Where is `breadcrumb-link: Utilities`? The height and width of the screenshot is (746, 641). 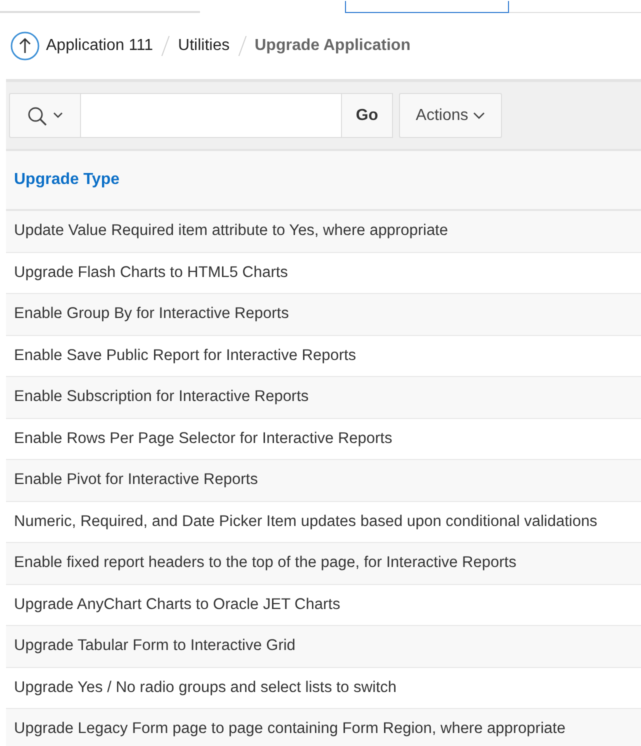 breadcrumb-link: Utilities is located at coordinates (204, 46).